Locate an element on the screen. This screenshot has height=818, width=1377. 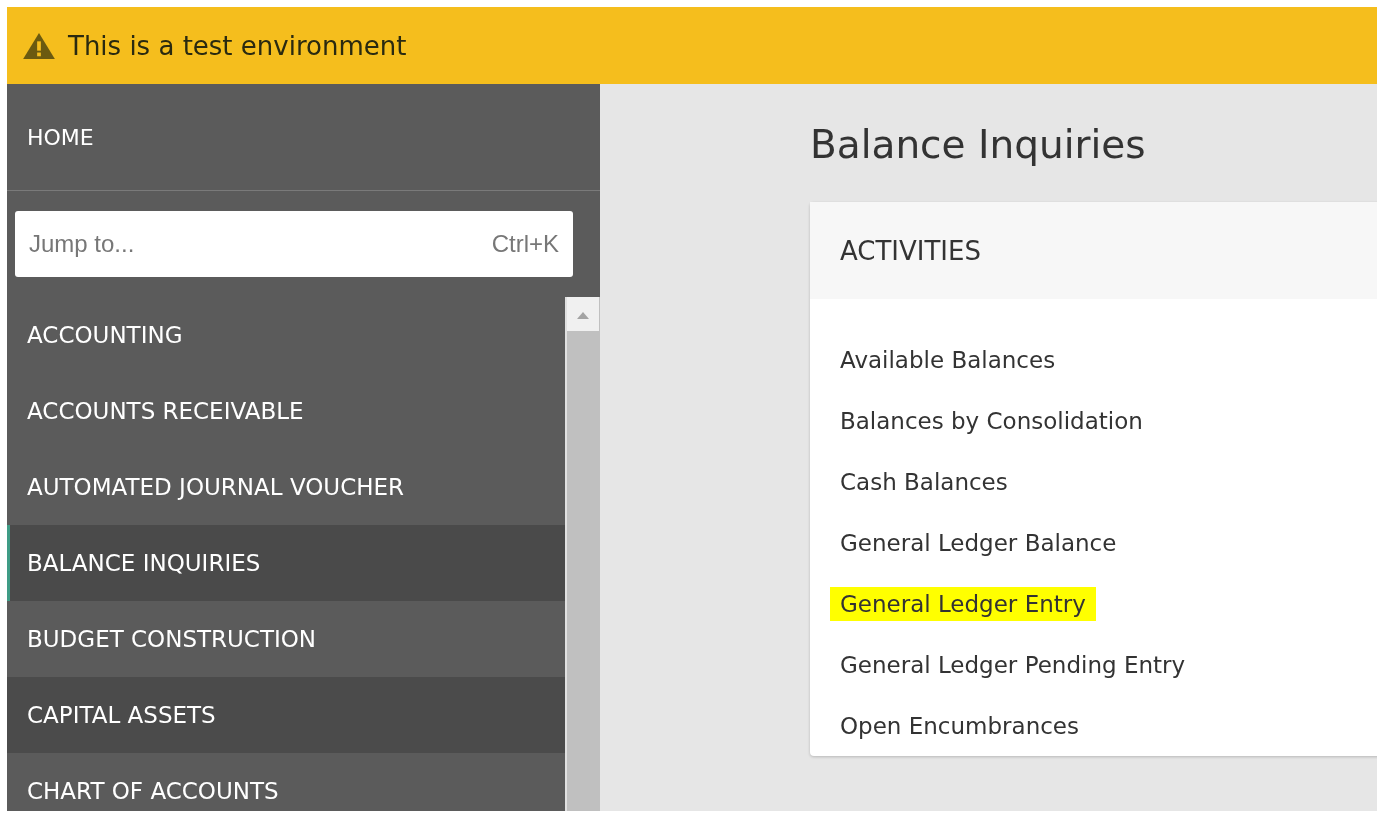
page-title: Balance Inquiries is located at coordinates (978, 145).